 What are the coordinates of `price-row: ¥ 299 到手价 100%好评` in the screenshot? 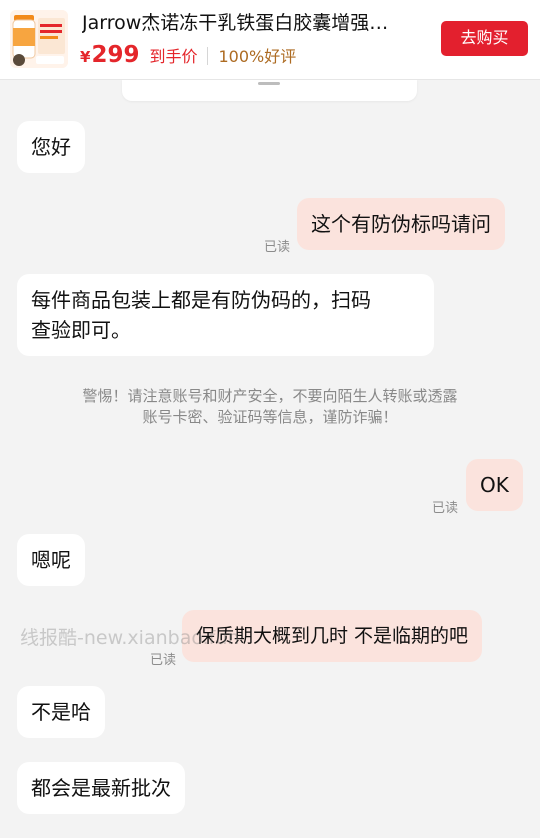 It's located at (188, 56).